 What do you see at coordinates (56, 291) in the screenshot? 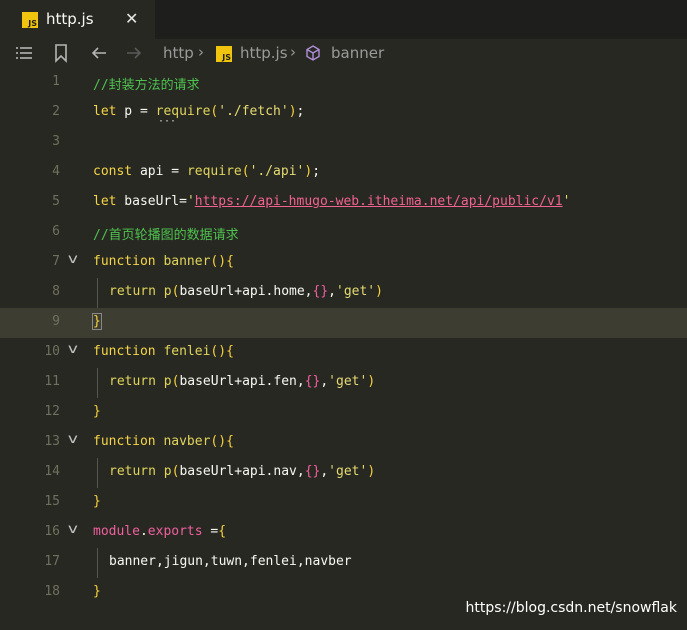
I see `line-number: 8` at bounding box center [56, 291].